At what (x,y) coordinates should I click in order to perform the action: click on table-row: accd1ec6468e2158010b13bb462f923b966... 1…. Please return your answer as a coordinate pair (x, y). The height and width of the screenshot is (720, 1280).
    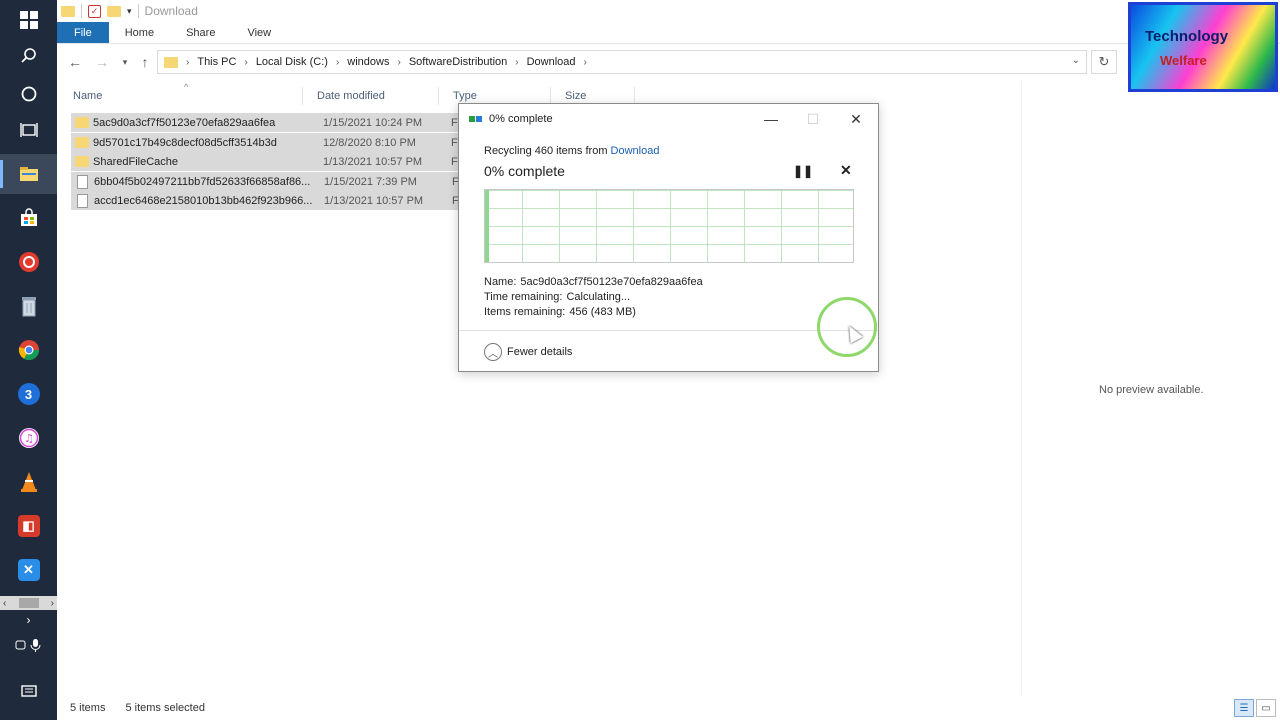
    Looking at the image, I should click on (286, 200).